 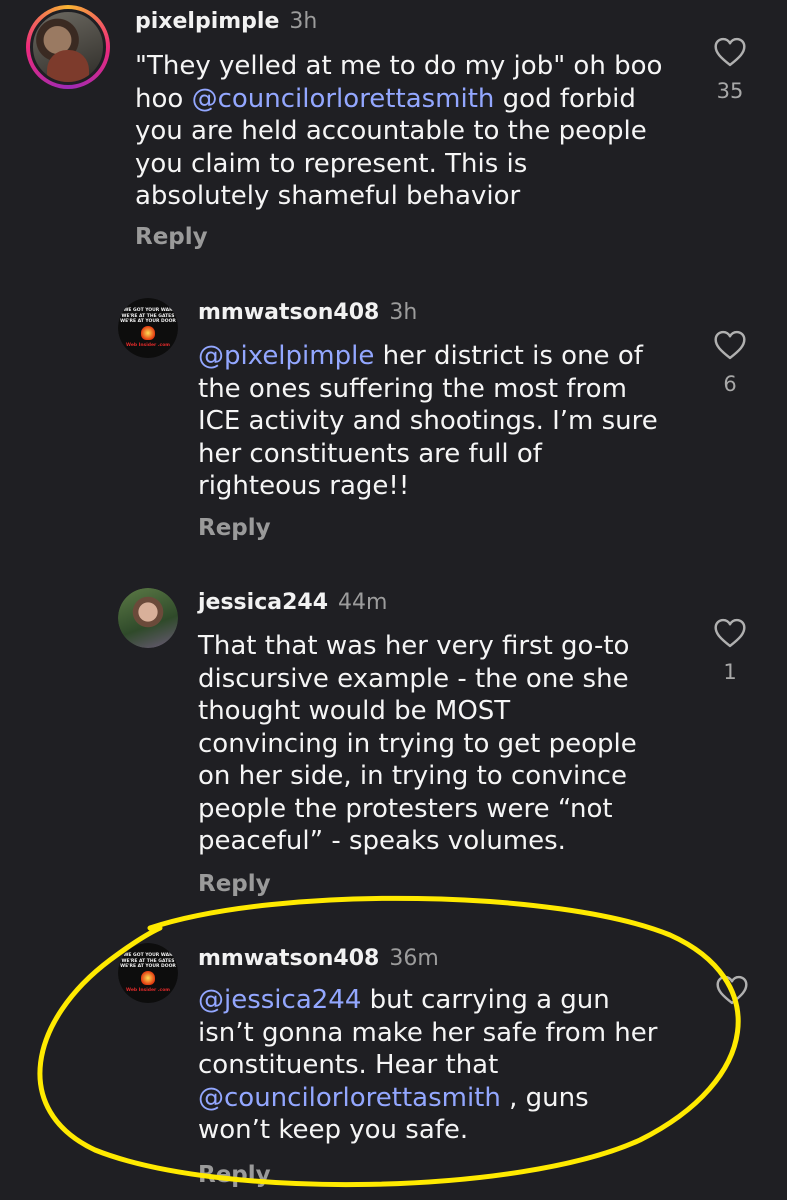 What do you see at coordinates (286, 356) in the screenshot?
I see `mention-link: @pixelpimple` at bounding box center [286, 356].